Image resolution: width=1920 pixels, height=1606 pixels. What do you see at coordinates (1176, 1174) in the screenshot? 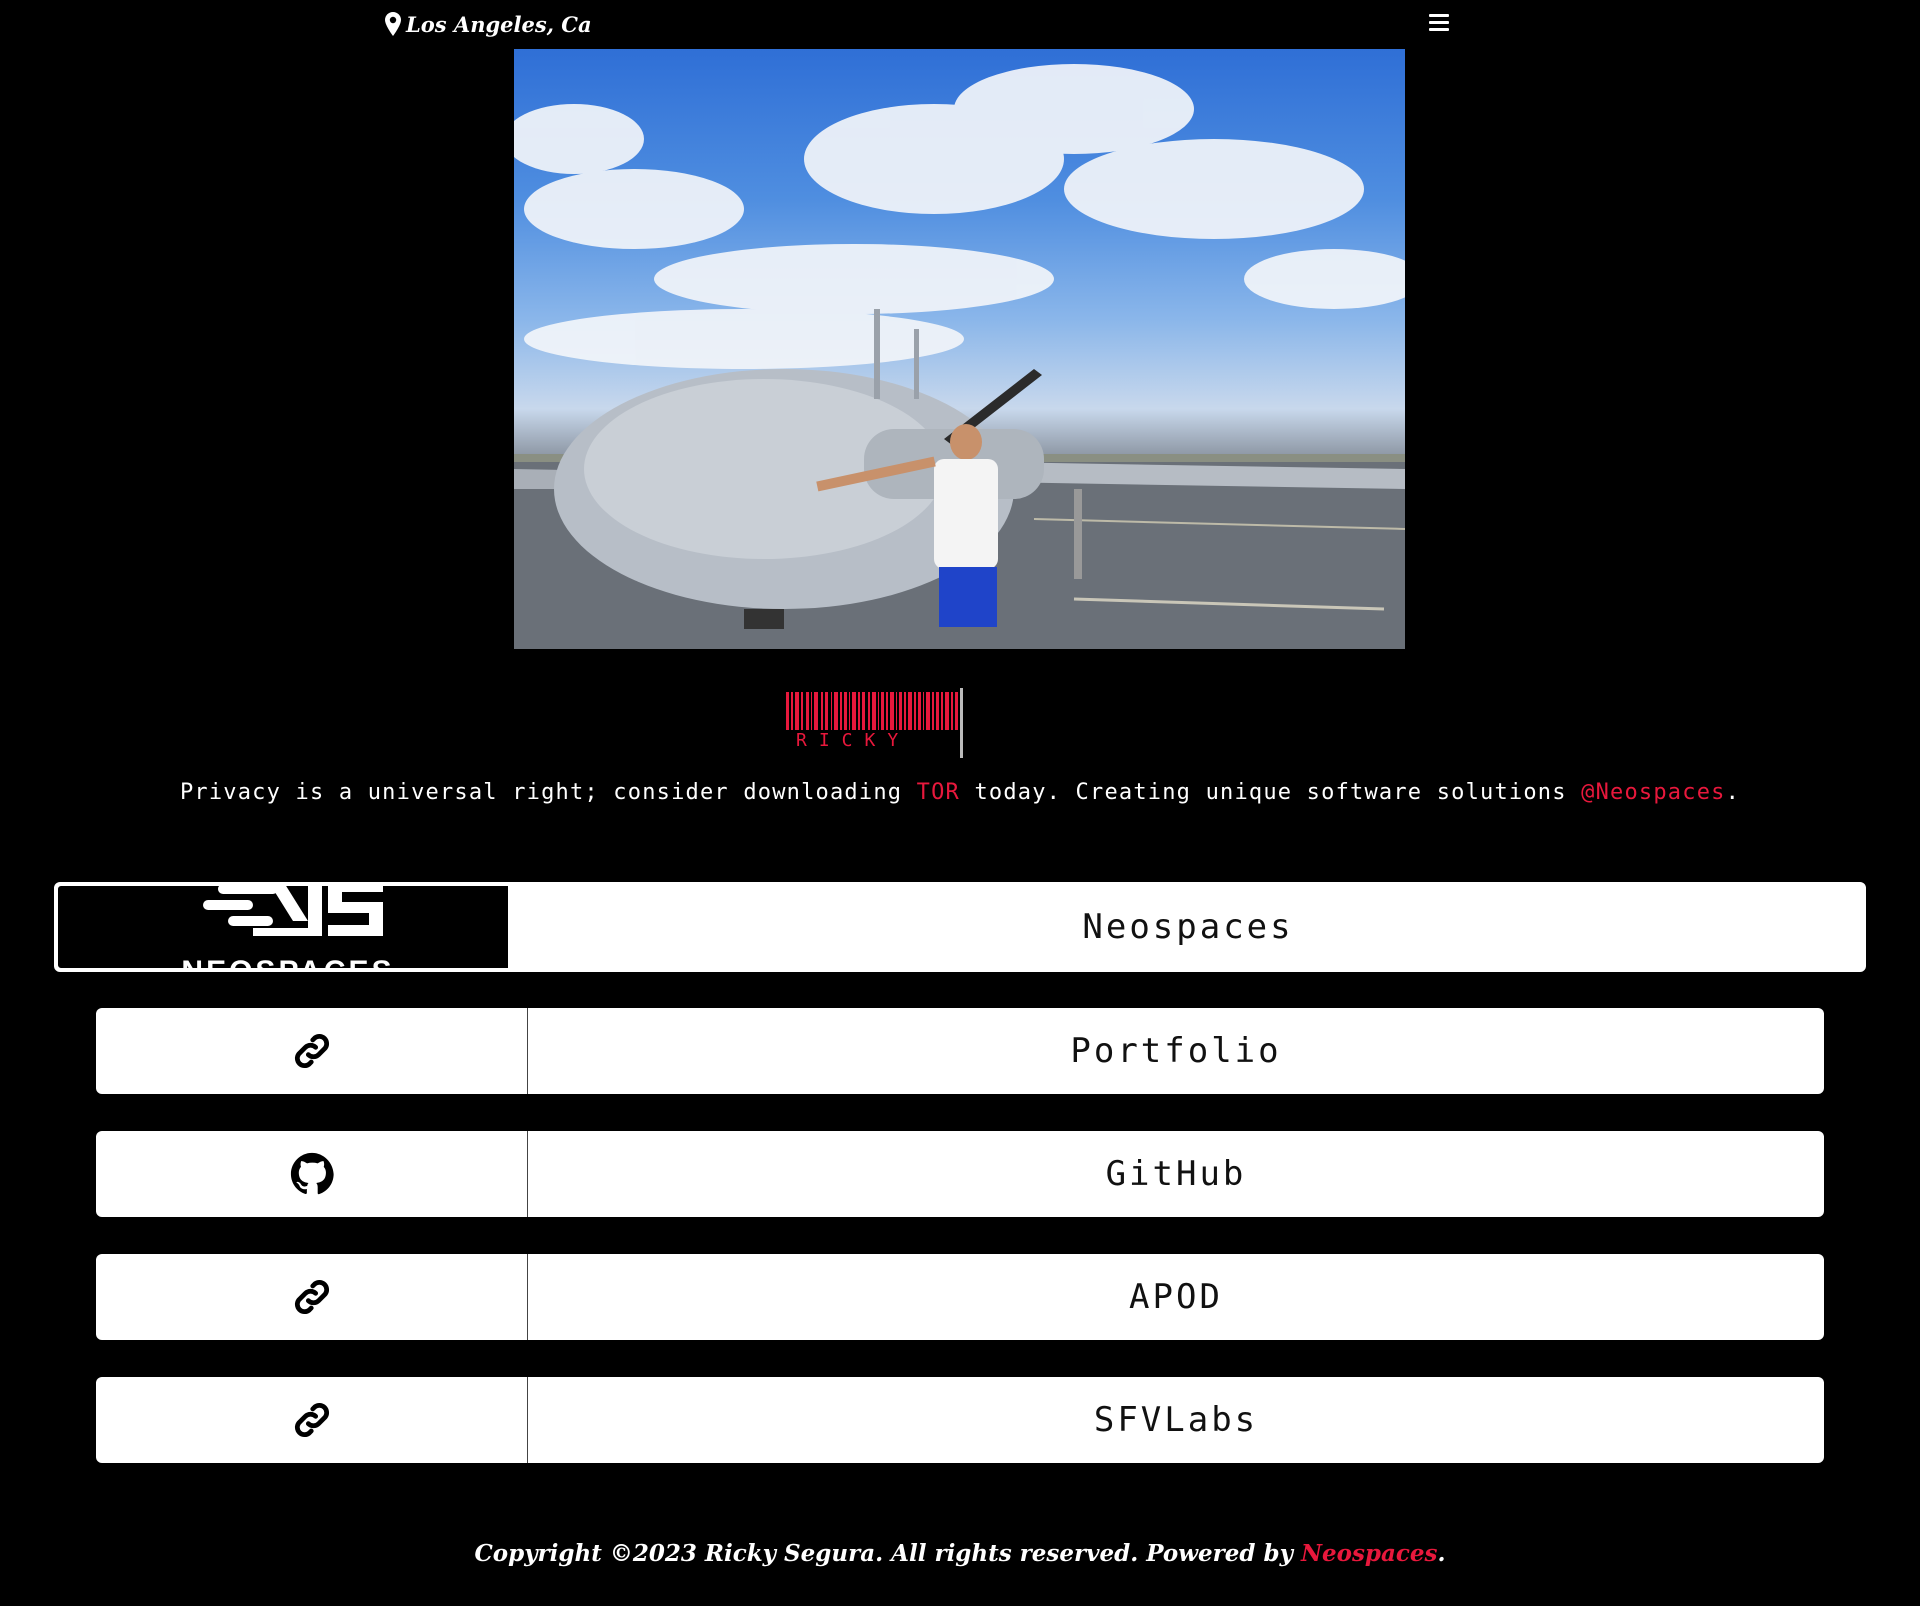
I see `link-label: GitHub` at bounding box center [1176, 1174].